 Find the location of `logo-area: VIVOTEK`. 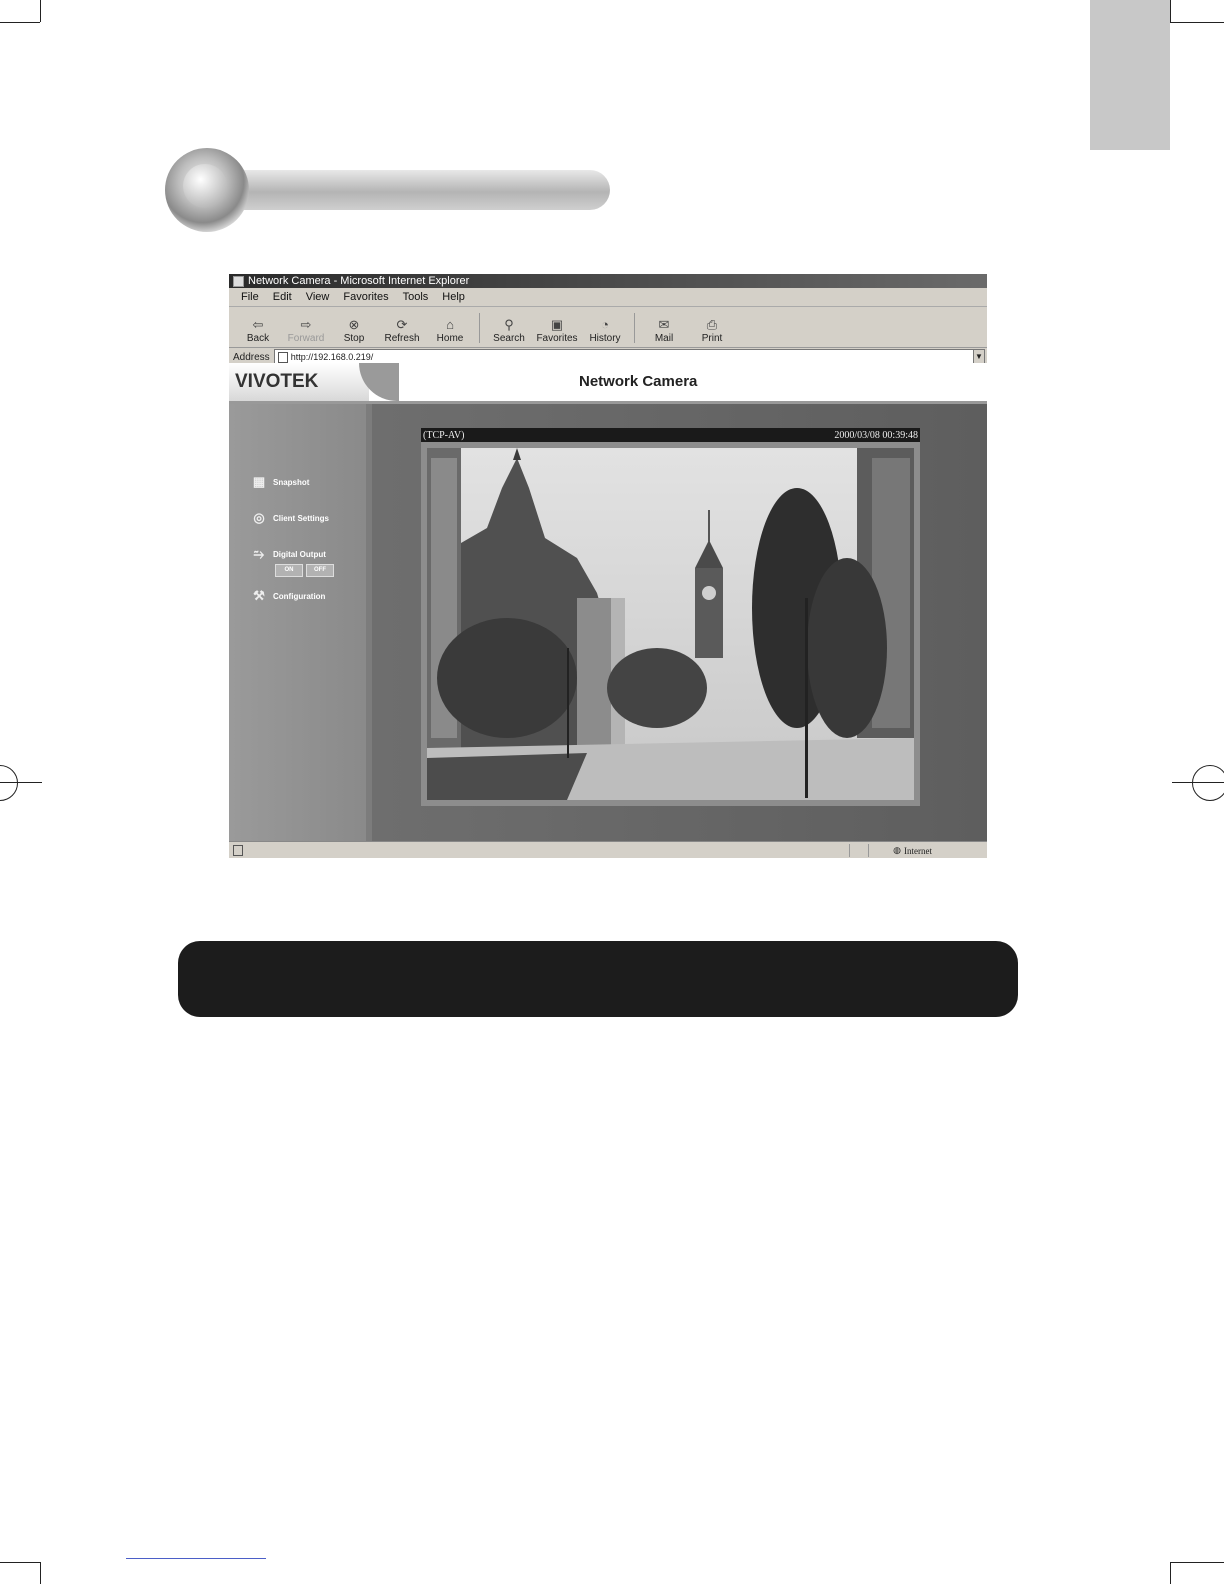

logo-area: VIVOTEK is located at coordinates (299, 382).